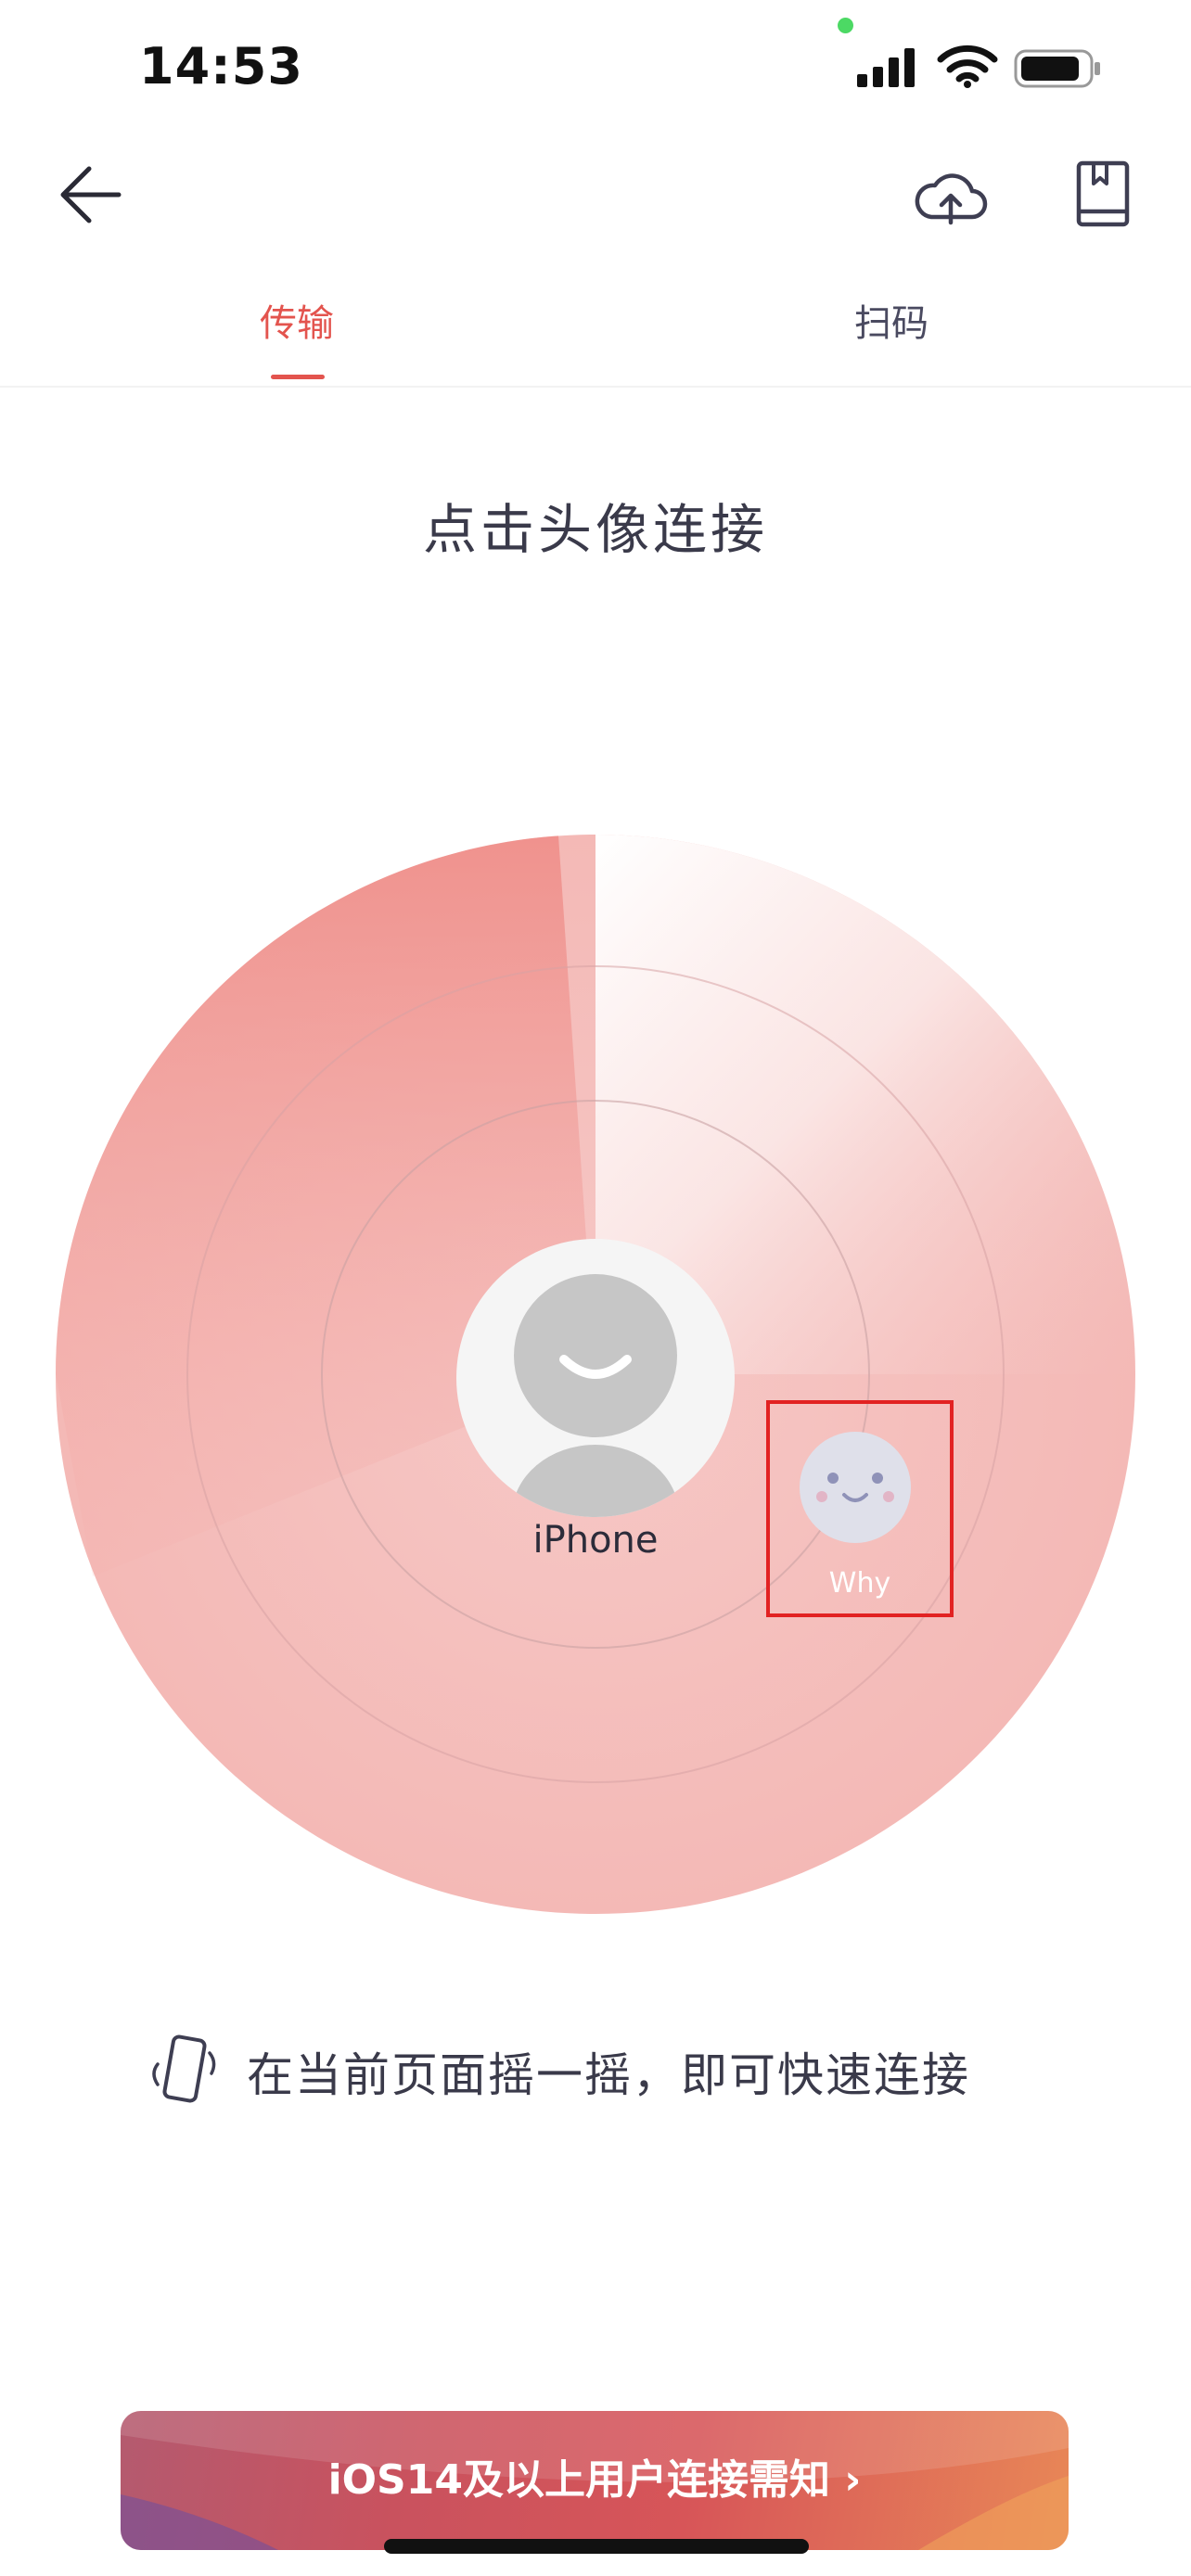 The height and width of the screenshot is (2576, 1191). Describe the element at coordinates (297, 320) in the screenshot. I see `tab-transfer: 传输` at that location.